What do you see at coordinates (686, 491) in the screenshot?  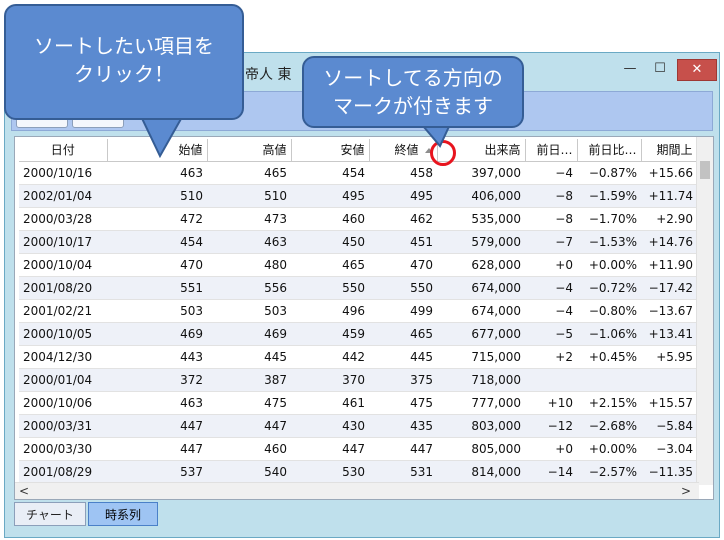 I see `scroll-right-icon: >` at bounding box center [686, 491].